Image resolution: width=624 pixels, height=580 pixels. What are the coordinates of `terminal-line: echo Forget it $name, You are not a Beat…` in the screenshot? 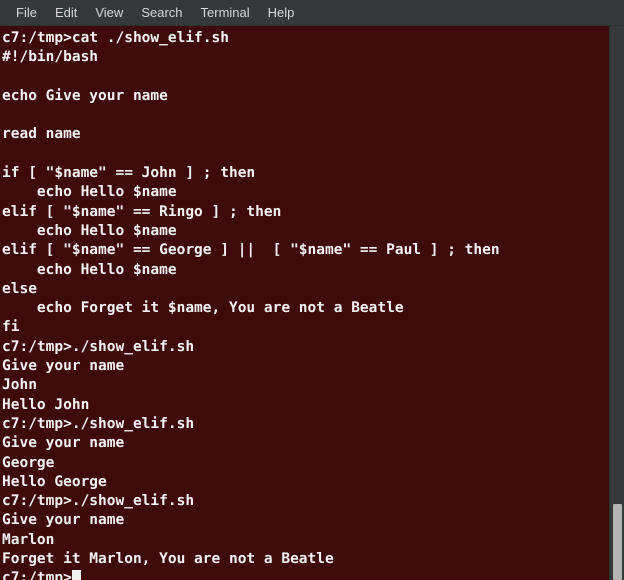 It's located at (203, 308).